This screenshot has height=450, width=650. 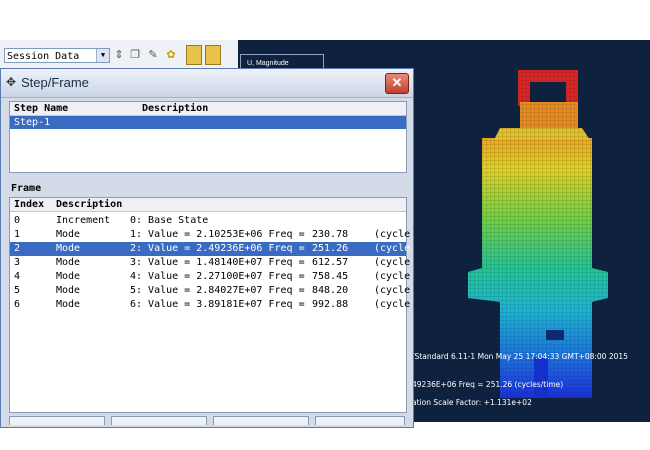 What do you see at coordinates (32, 122) in the screenshot?
I see `step-name: Step-1` at bounding box center [32, 122].